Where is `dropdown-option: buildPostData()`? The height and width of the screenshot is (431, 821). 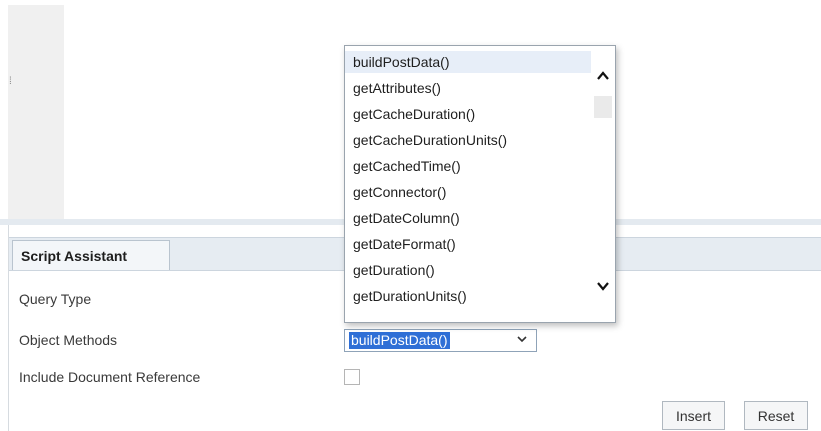 dropdown-option: buildPostData() is located at coordinates (468, 62).